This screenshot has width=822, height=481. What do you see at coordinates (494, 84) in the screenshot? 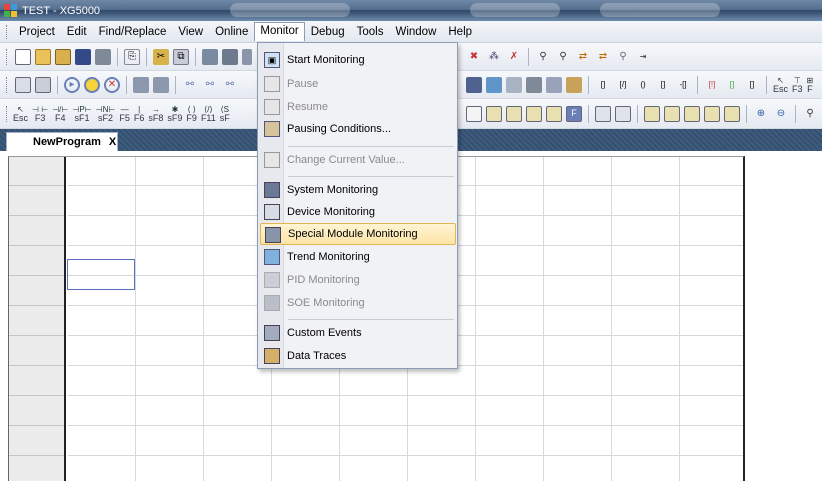
I see `trend-monitor-tb-icon` at bounding box center [494, 84].